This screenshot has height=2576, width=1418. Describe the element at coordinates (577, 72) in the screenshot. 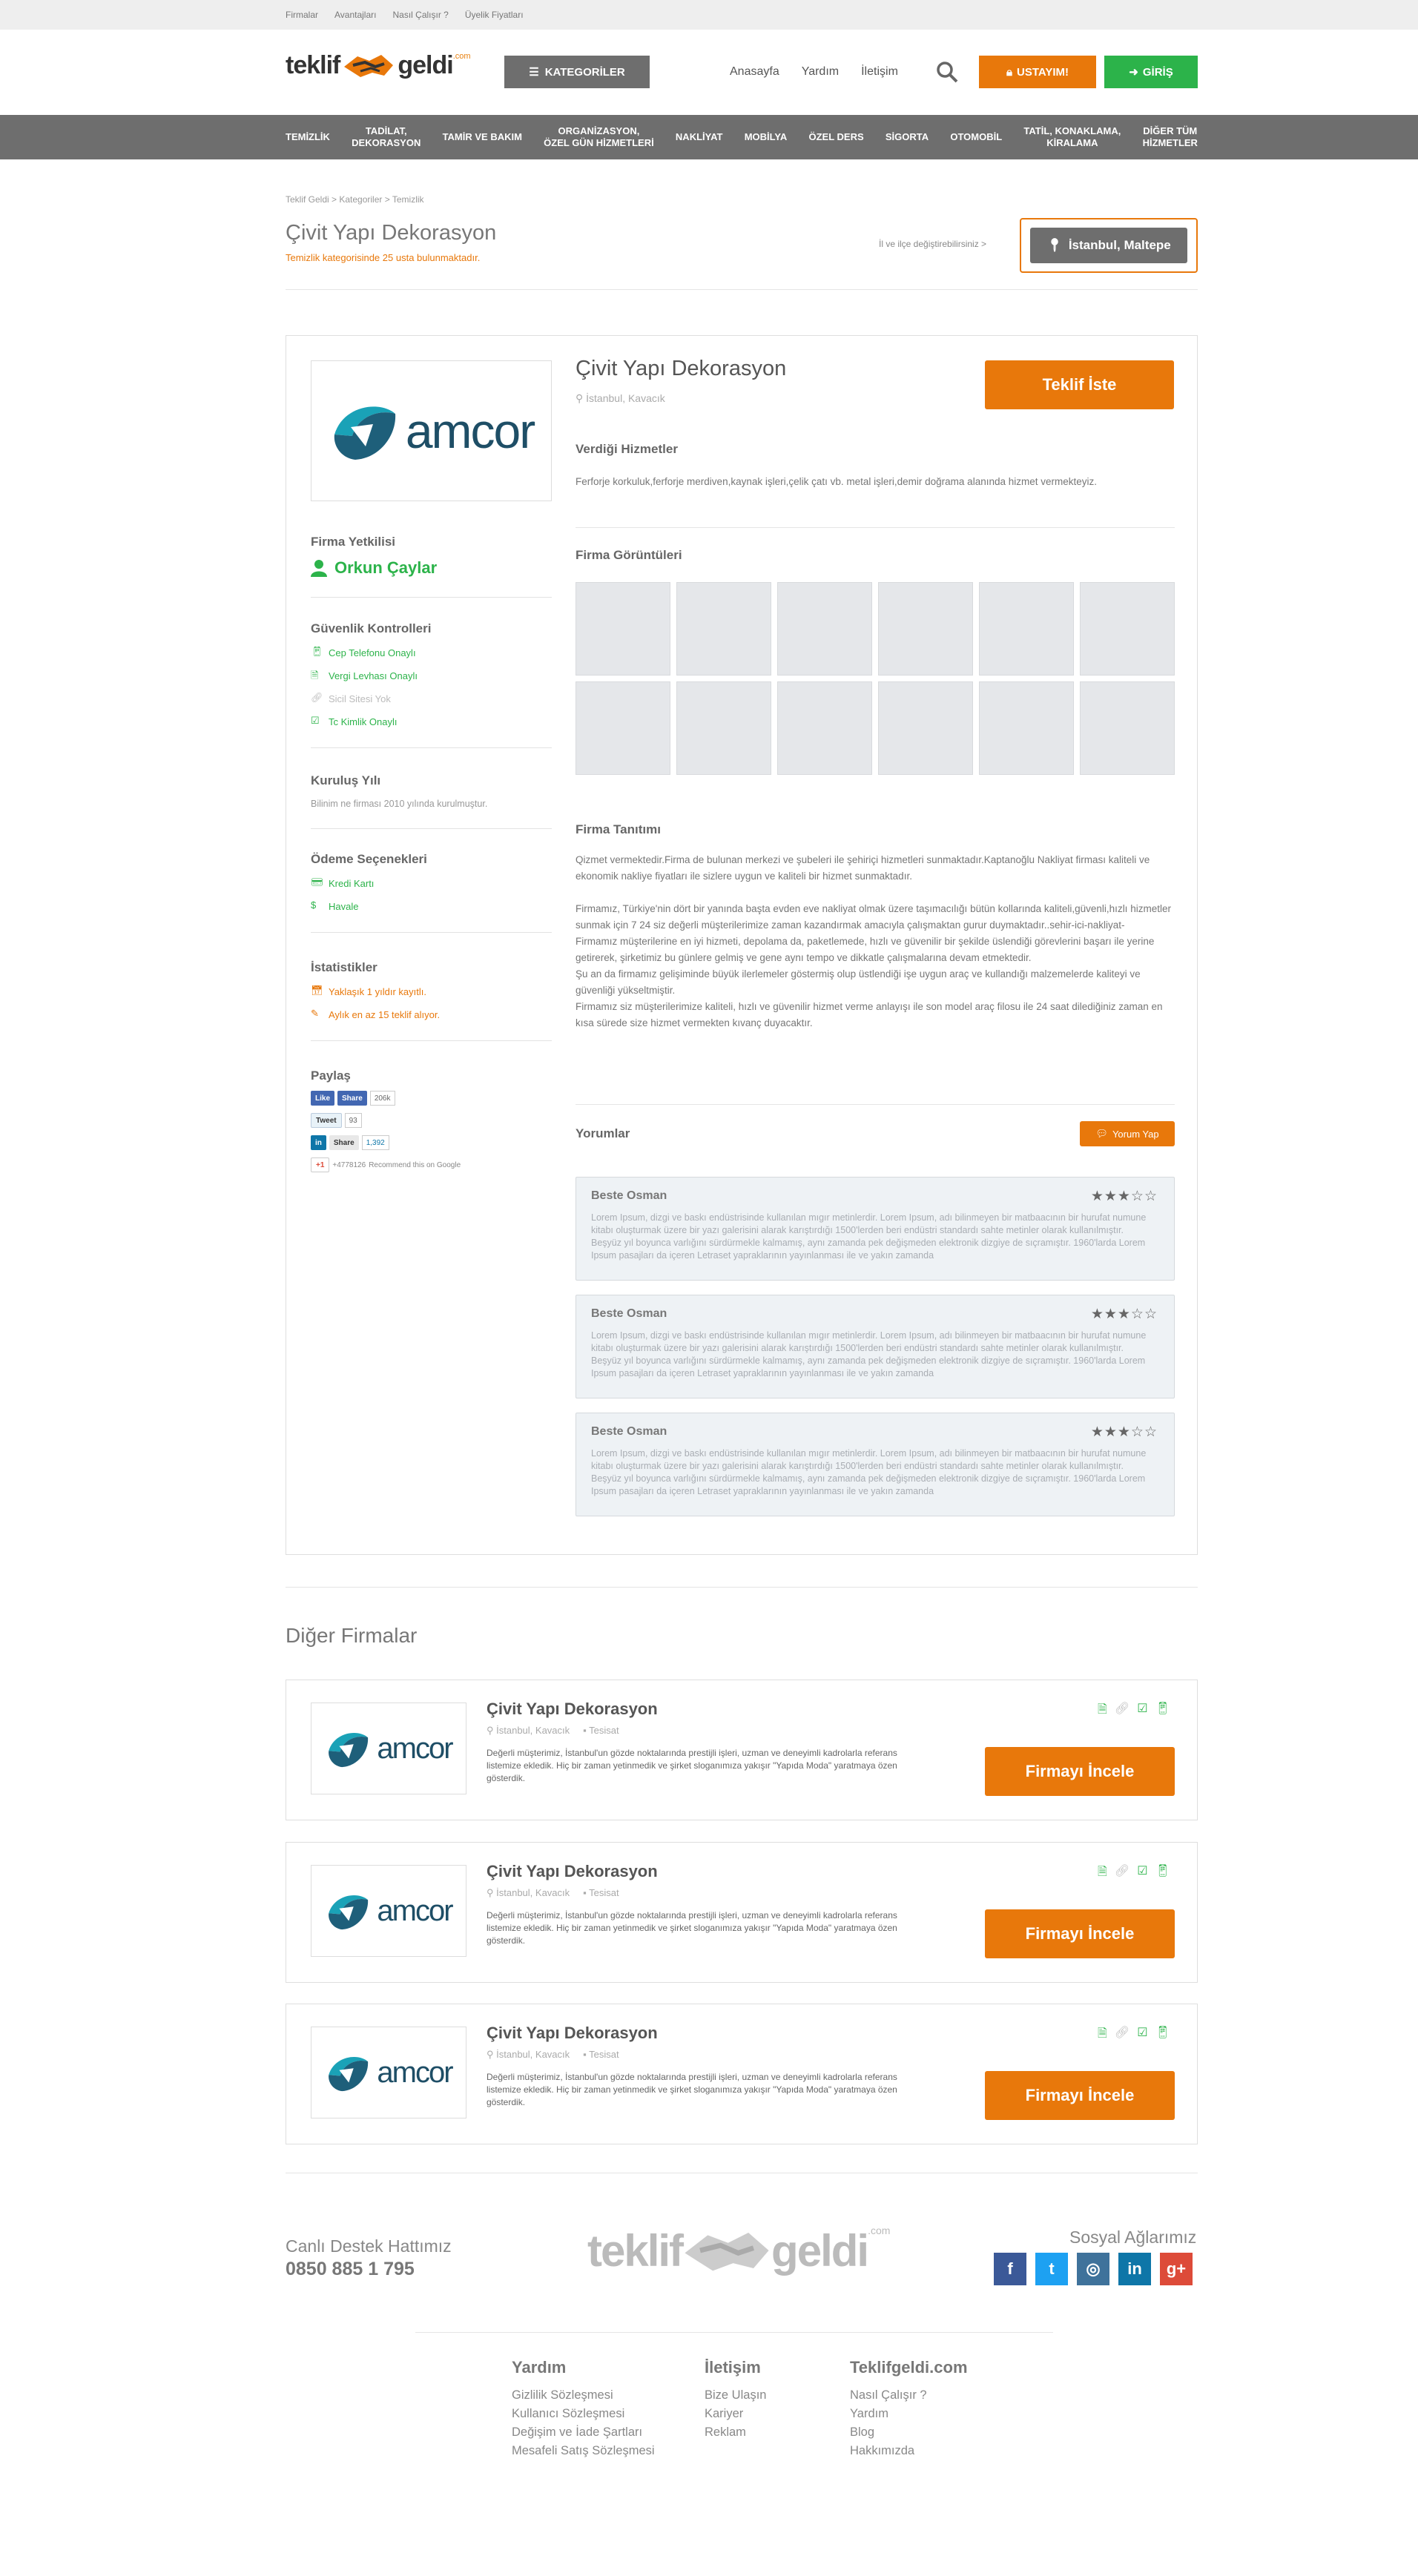

I see `categories-button: ☰ KATEGORİLER` at that location.